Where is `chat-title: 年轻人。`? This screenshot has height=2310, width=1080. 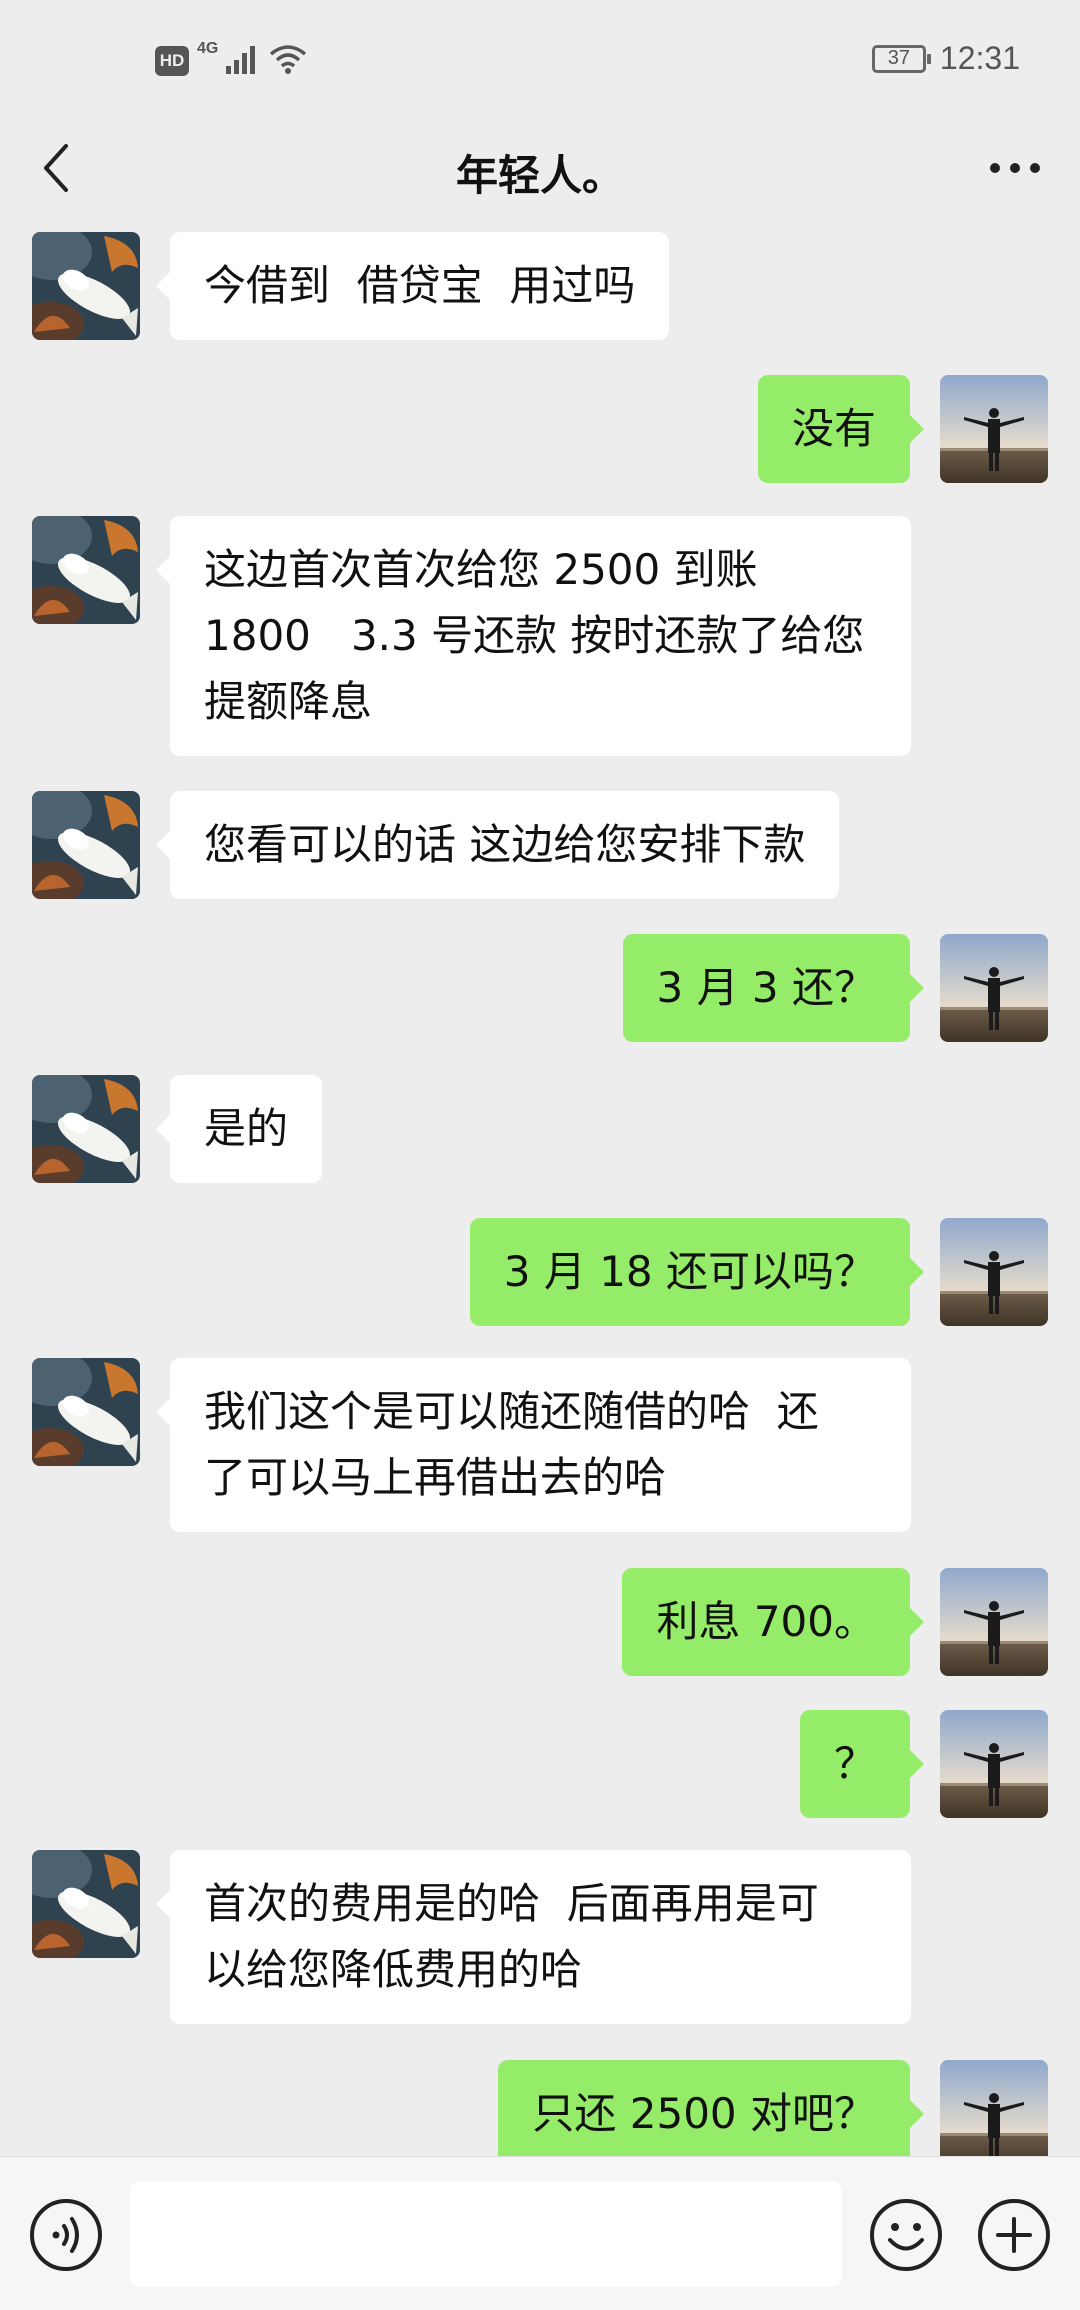 chat-title: 年轻人。 is located at coordinates (539, 175).